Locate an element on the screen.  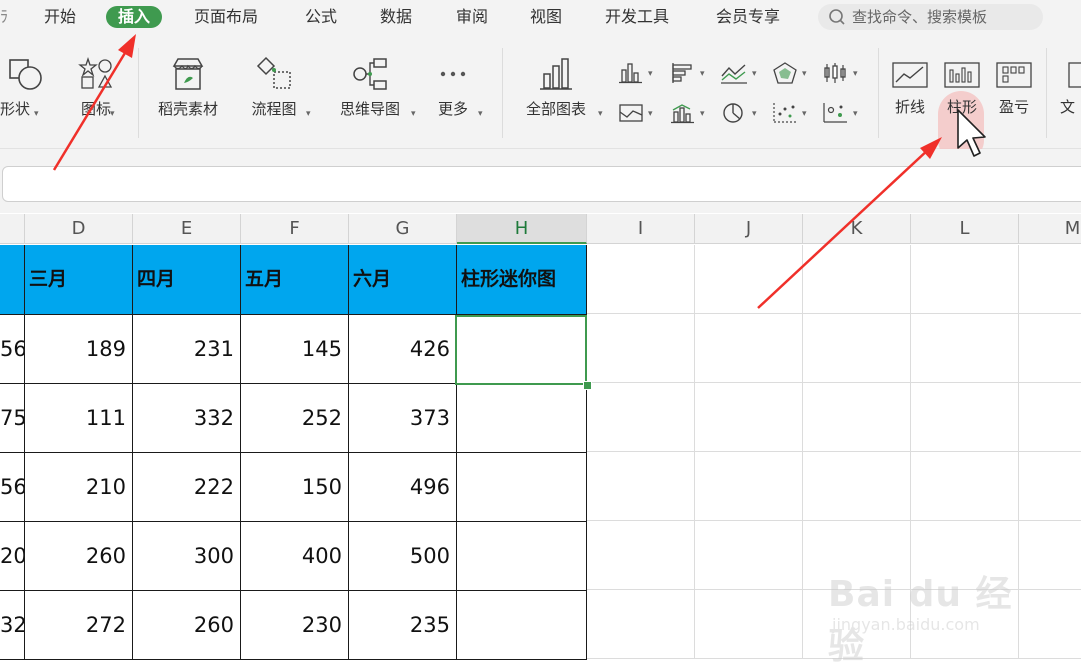
combo-chart-button is located at coordinates (683, 115).